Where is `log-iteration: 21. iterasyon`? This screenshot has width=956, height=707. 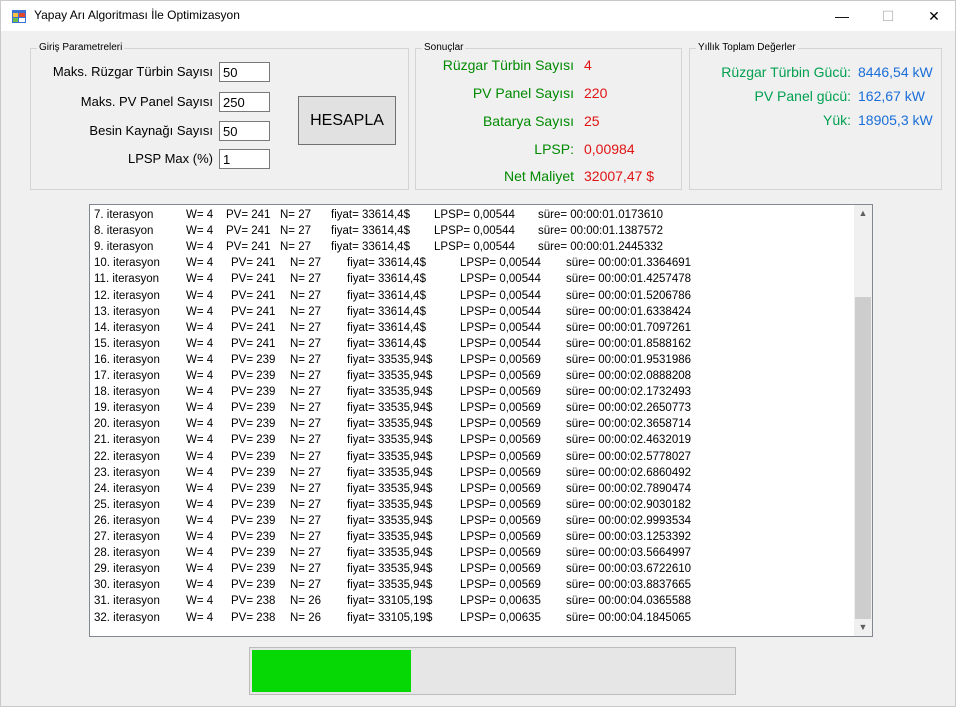 log-iteration: 21. iterasyon is located at coordinates (127, 440).